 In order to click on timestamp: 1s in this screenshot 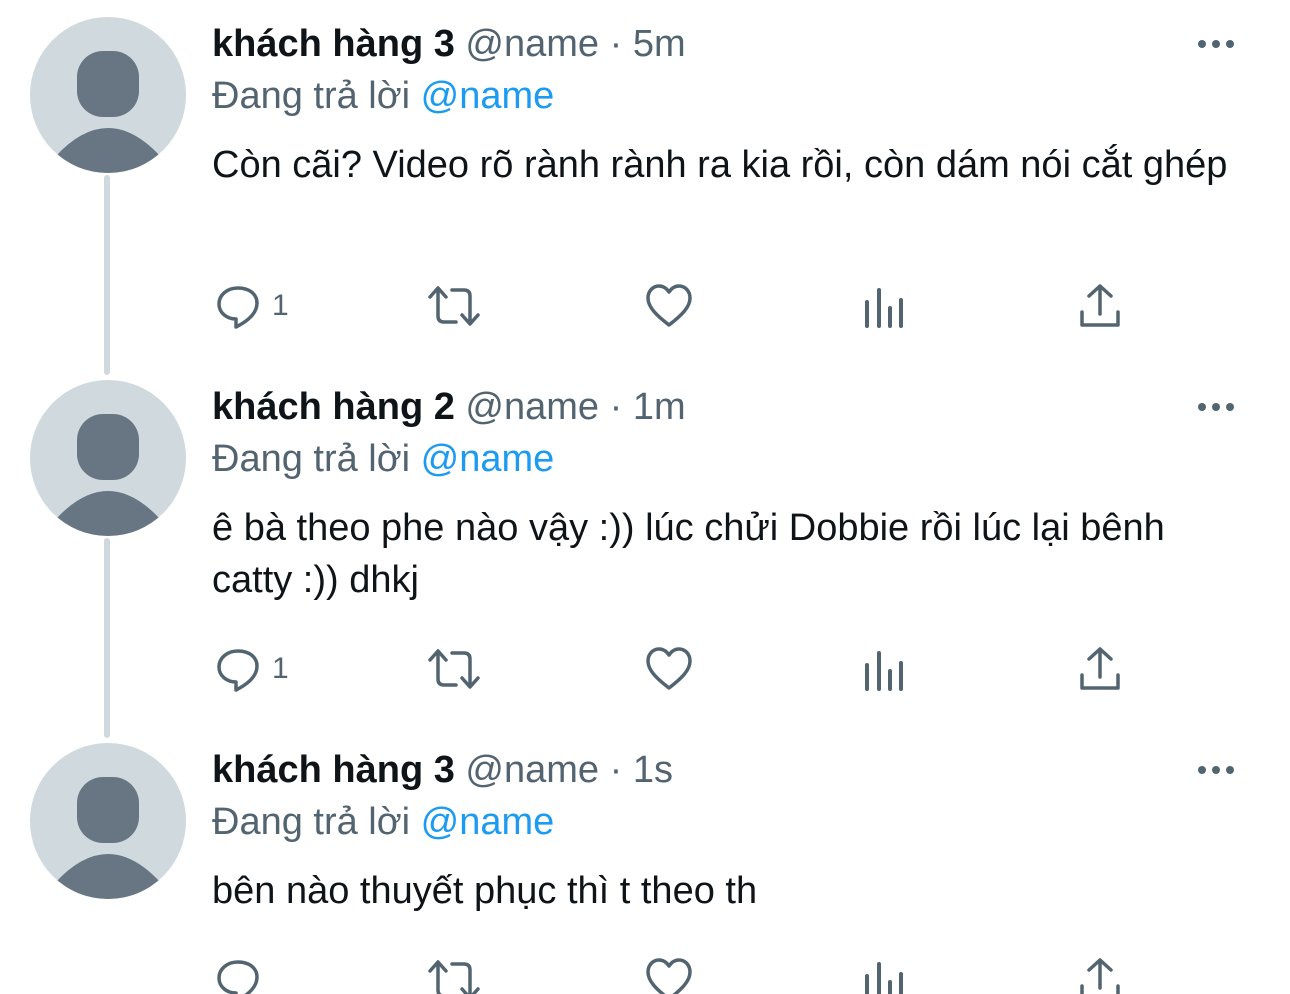, I will do `click(653, 770)`.